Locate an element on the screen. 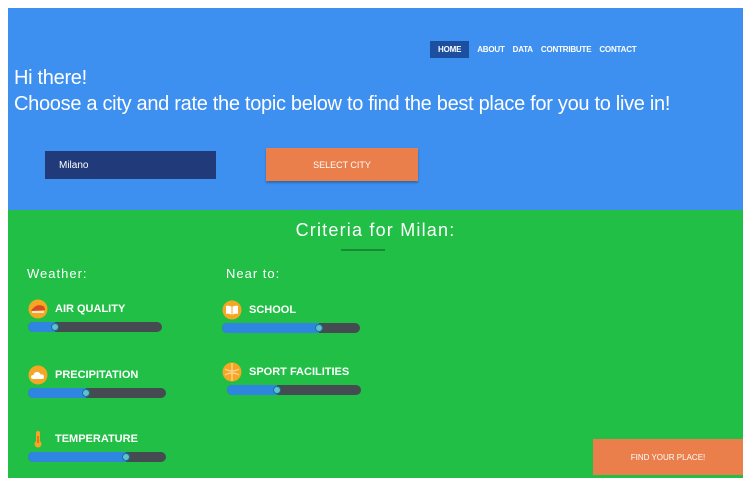 The image size is (743, 478). temperature-slider is located at coordinates (97, 457).